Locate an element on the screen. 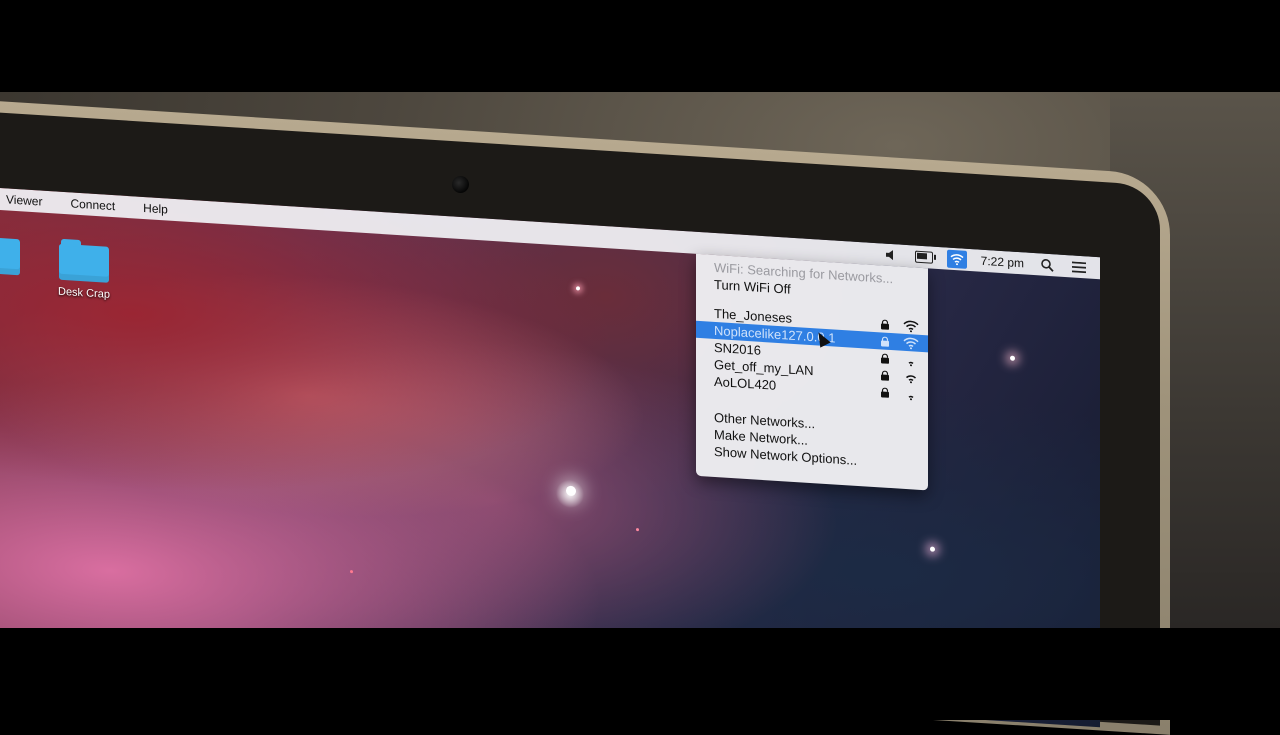 This screenshot has height=735, width=1280. menu-viewer: Viewer is located at coordinates (28, 201).